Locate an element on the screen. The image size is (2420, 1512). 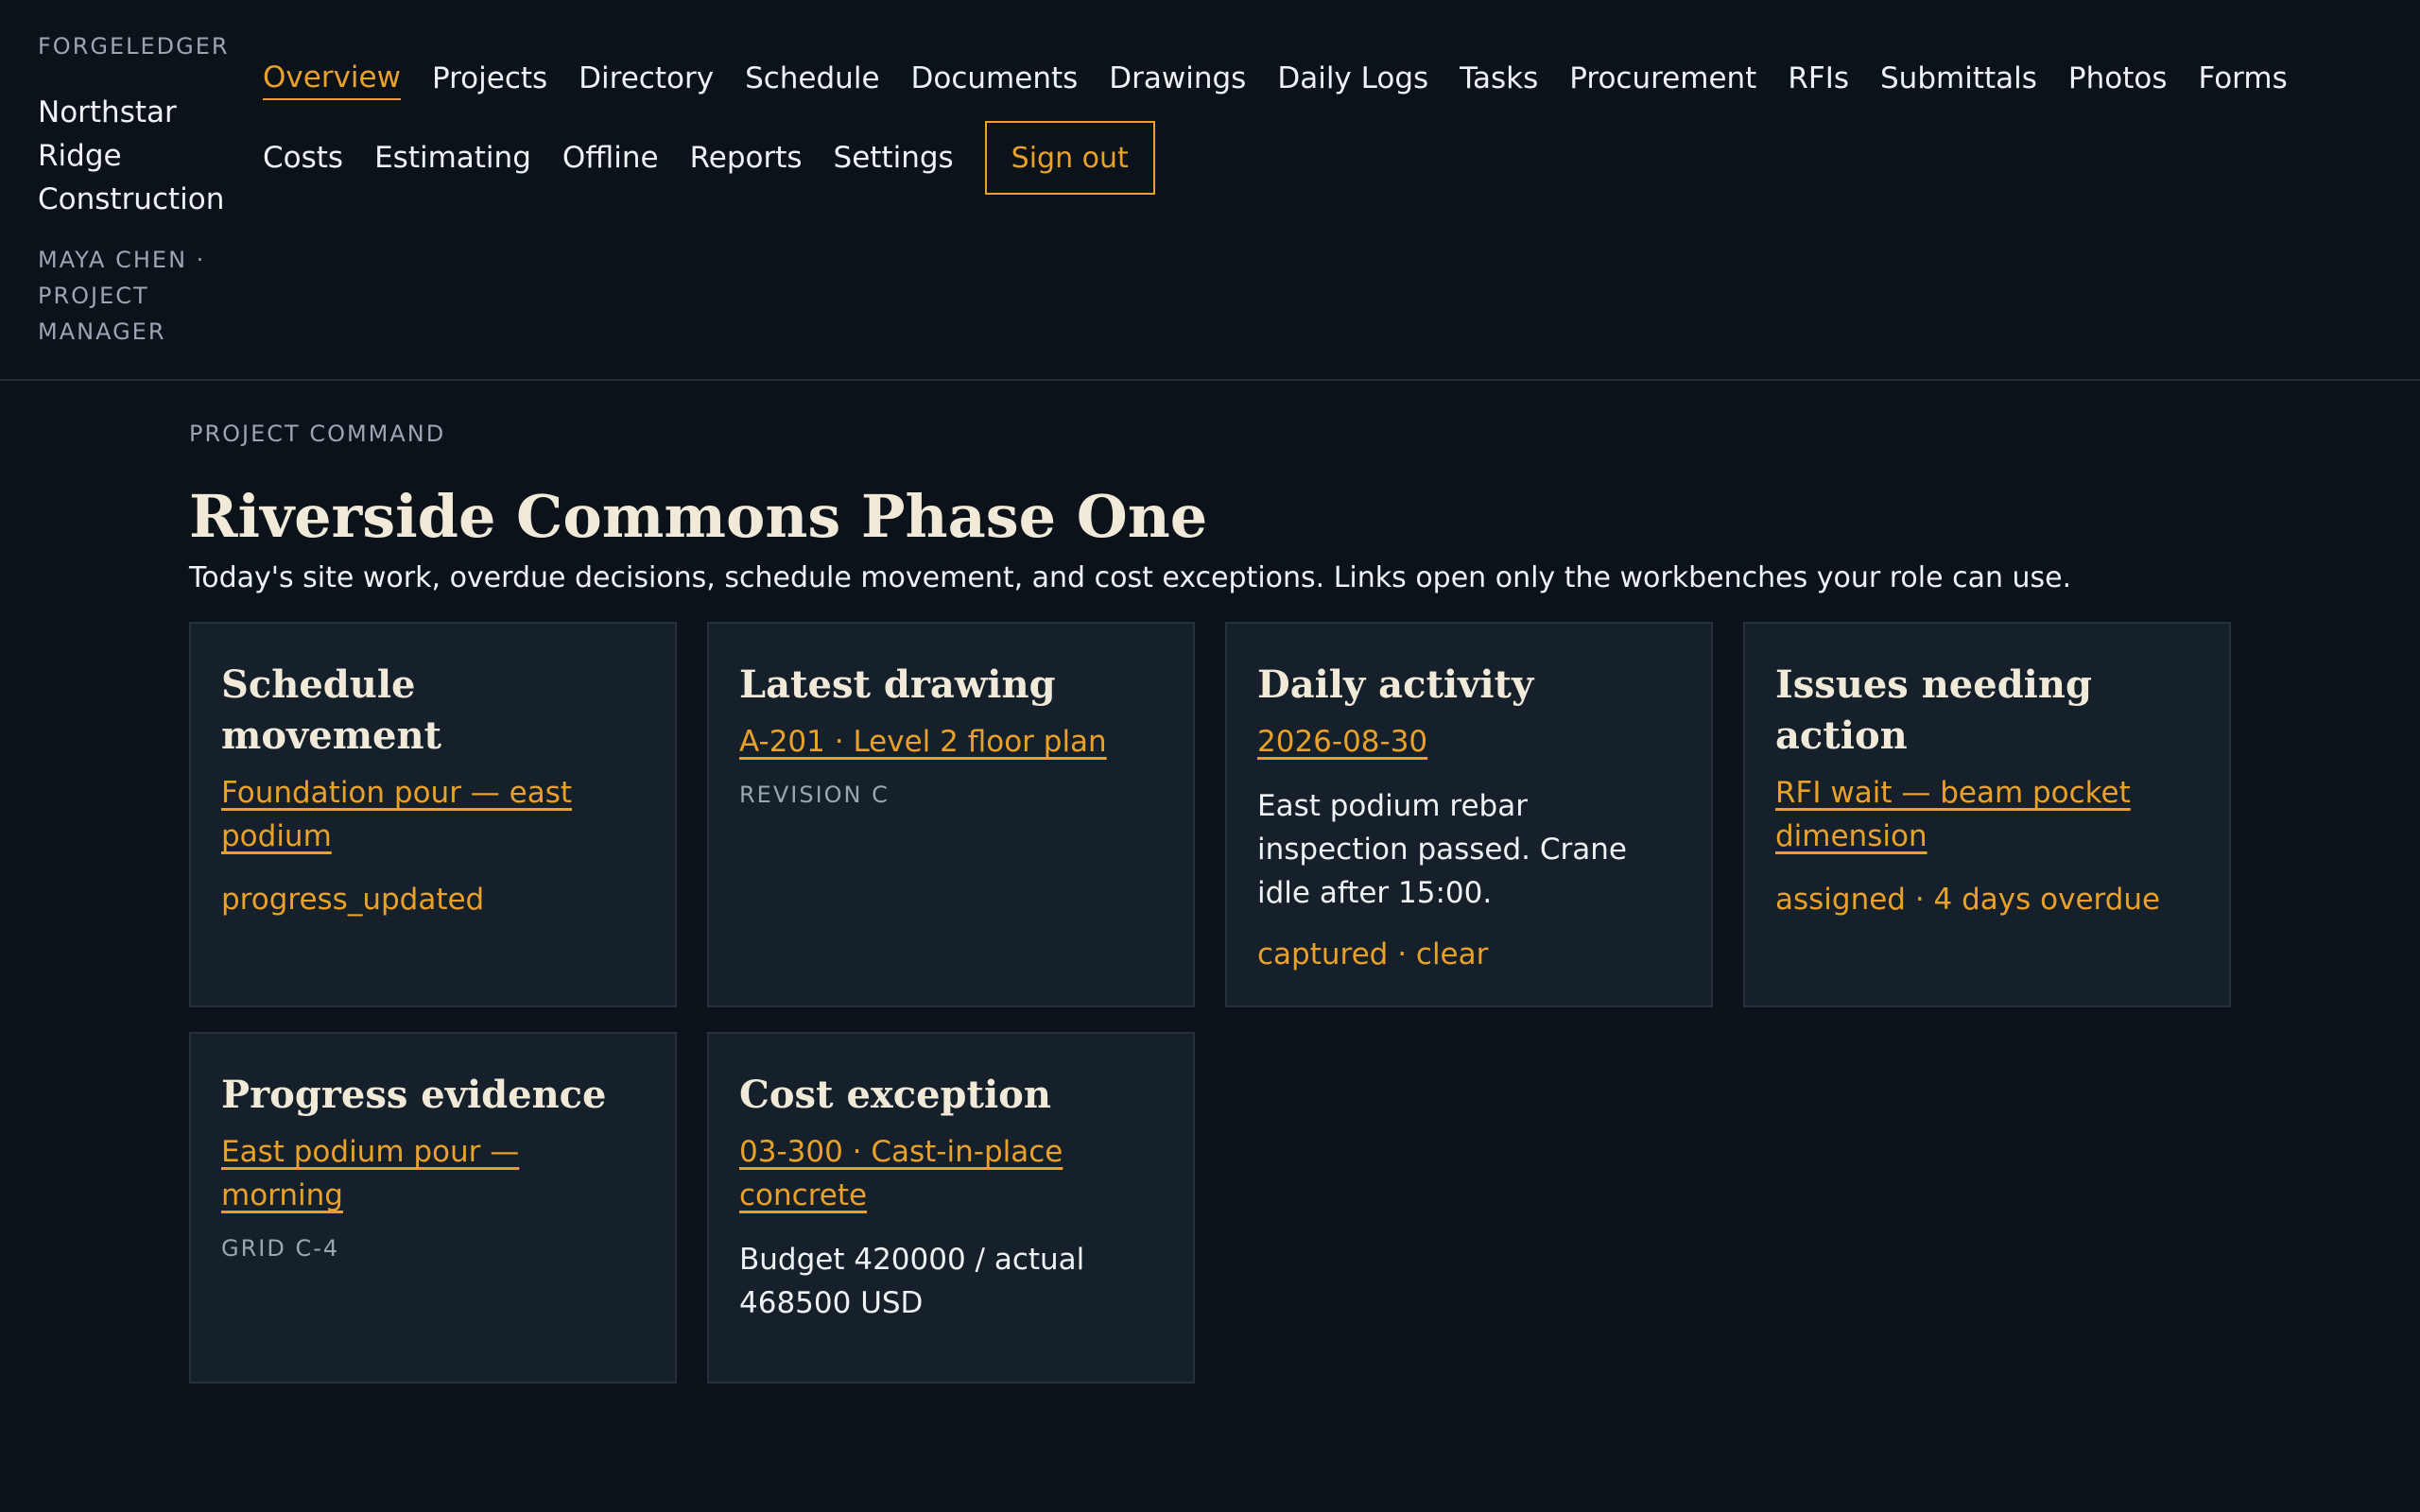
nav-item-overview: Overview is located at coordinates (332, 78).